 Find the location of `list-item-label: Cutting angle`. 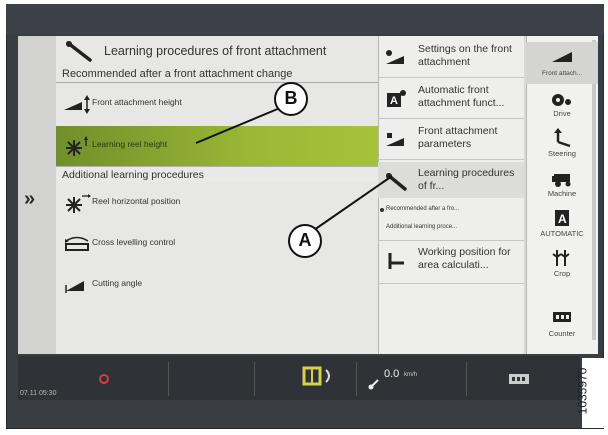

list-item-label: Cutting angle is located at coordinates (117, 283).